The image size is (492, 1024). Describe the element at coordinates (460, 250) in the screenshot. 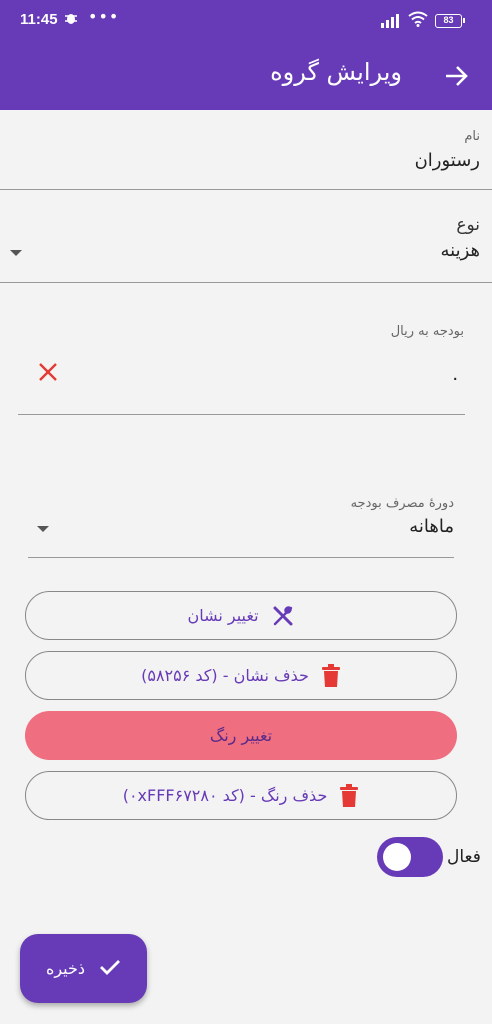

I see `type-value: هزینه` at that location.